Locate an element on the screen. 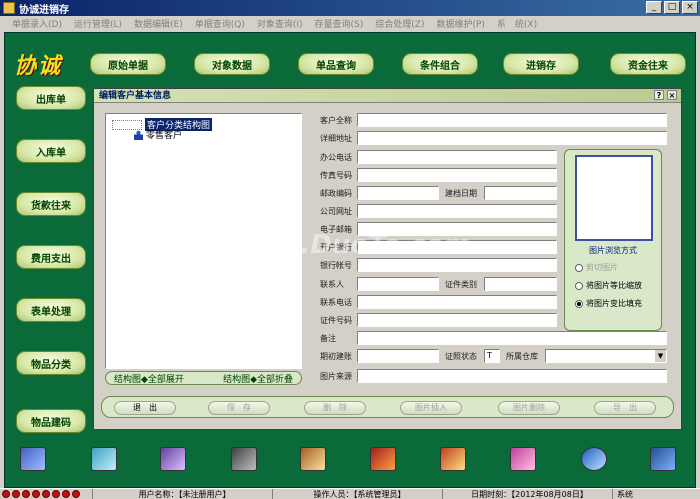 The image size is (700, 499). label-contact-phone: 联系电话 is located at coordinates (336, 302).